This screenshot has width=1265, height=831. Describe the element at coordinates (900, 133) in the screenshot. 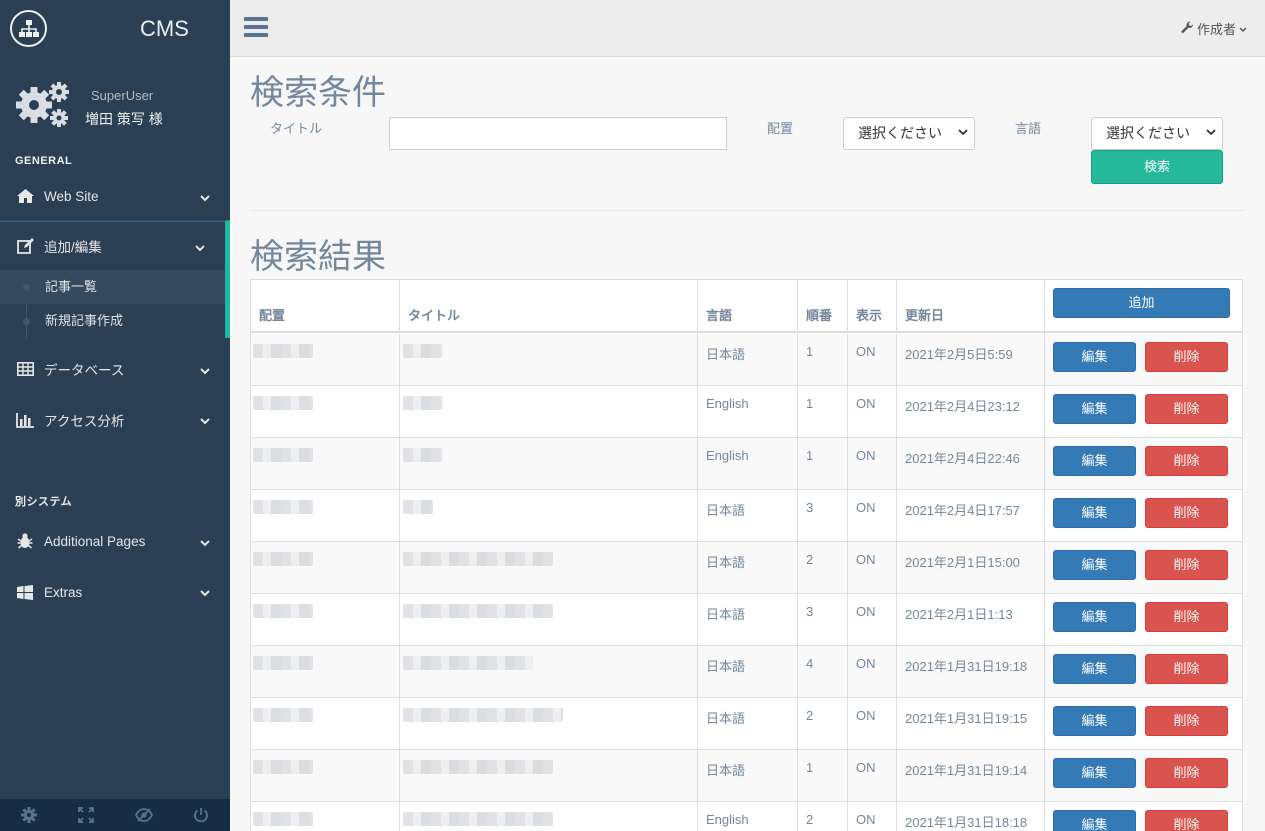

I see `placement-select-value: 選択ください` at that location.